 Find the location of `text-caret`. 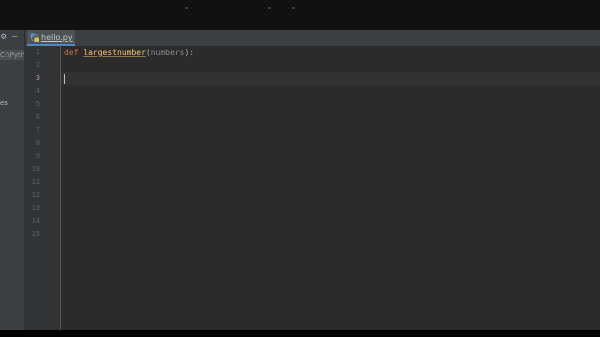

text-caret is located at coordinates (64, 79).